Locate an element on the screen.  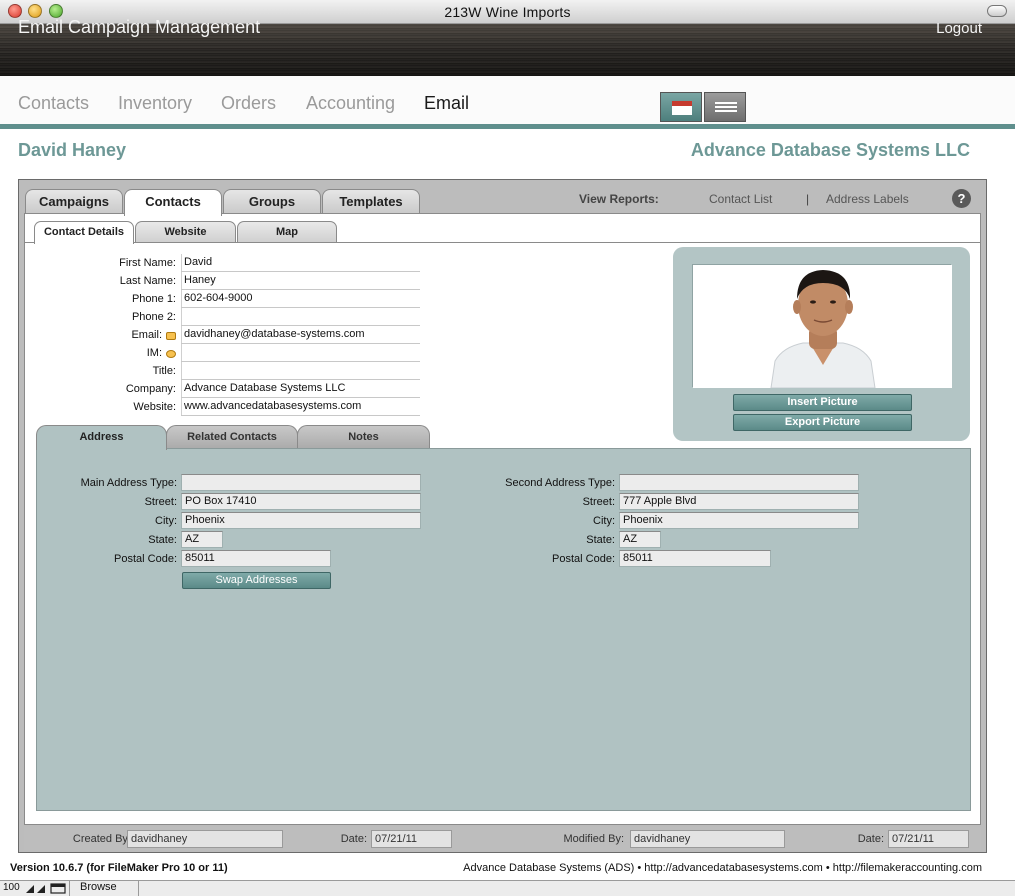
mode-indicator: Browse is located at coordinates (104, 888).